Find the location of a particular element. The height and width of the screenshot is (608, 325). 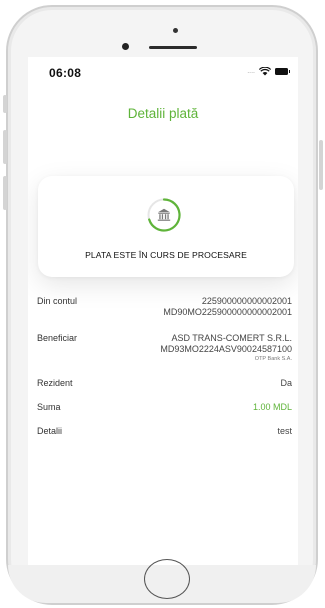

beneficiary-iban: MD93MO2224ASV90024587100 is located at coordinates (226, 349).